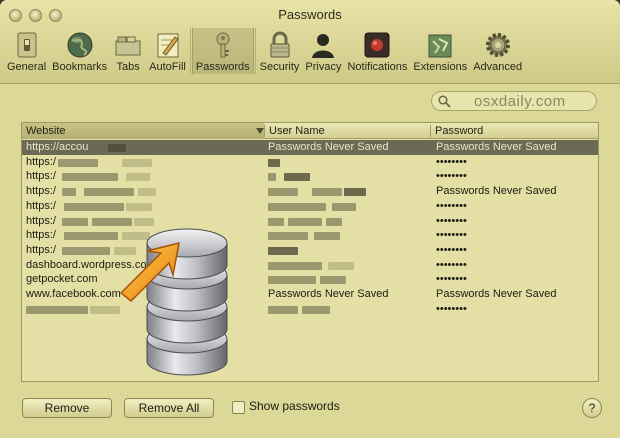  I want to click on magnifier-icon, so click(444, 101).